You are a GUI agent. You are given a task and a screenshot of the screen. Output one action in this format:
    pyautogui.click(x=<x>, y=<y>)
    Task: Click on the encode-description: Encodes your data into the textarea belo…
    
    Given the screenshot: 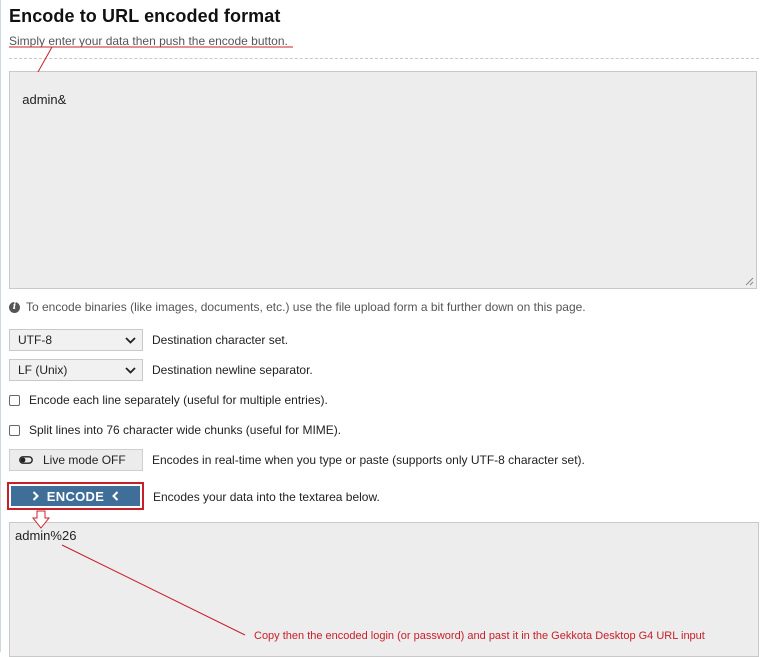 What is the action you would take?
    pyautogui.click(x=266, y=497)
    